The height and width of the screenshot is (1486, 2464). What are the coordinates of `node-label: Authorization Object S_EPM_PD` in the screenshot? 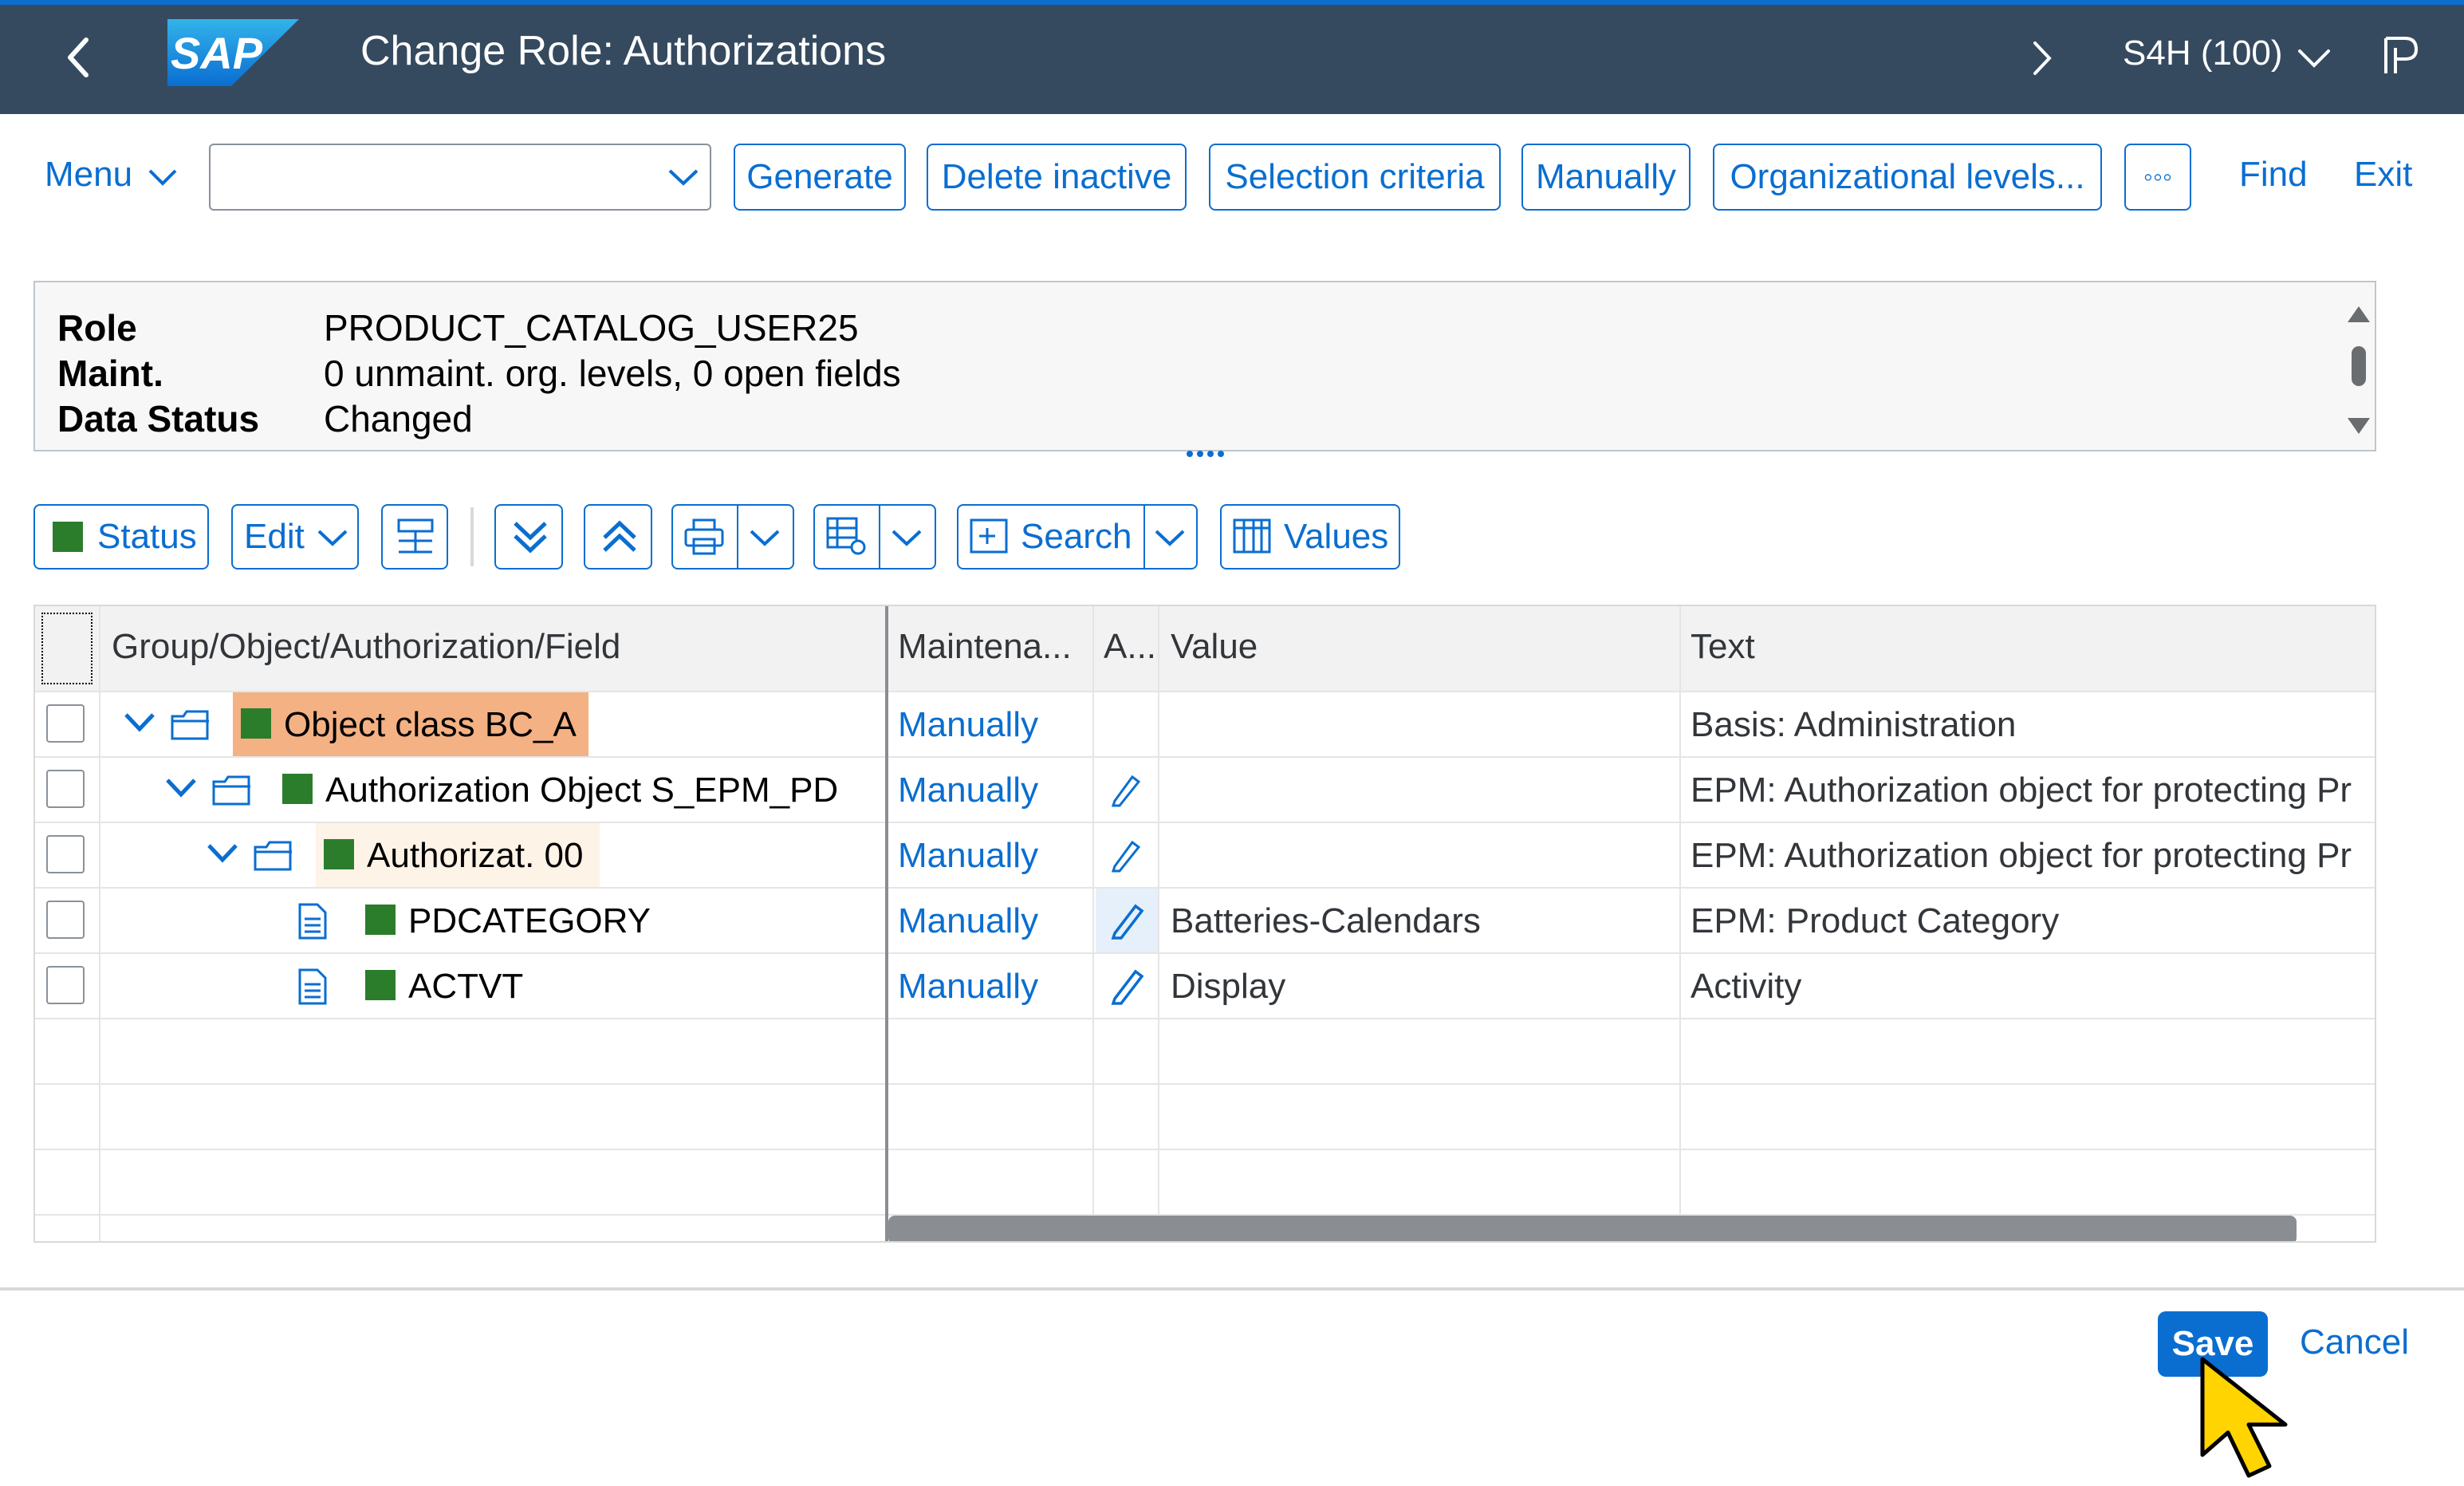 It's located at (582, 790).